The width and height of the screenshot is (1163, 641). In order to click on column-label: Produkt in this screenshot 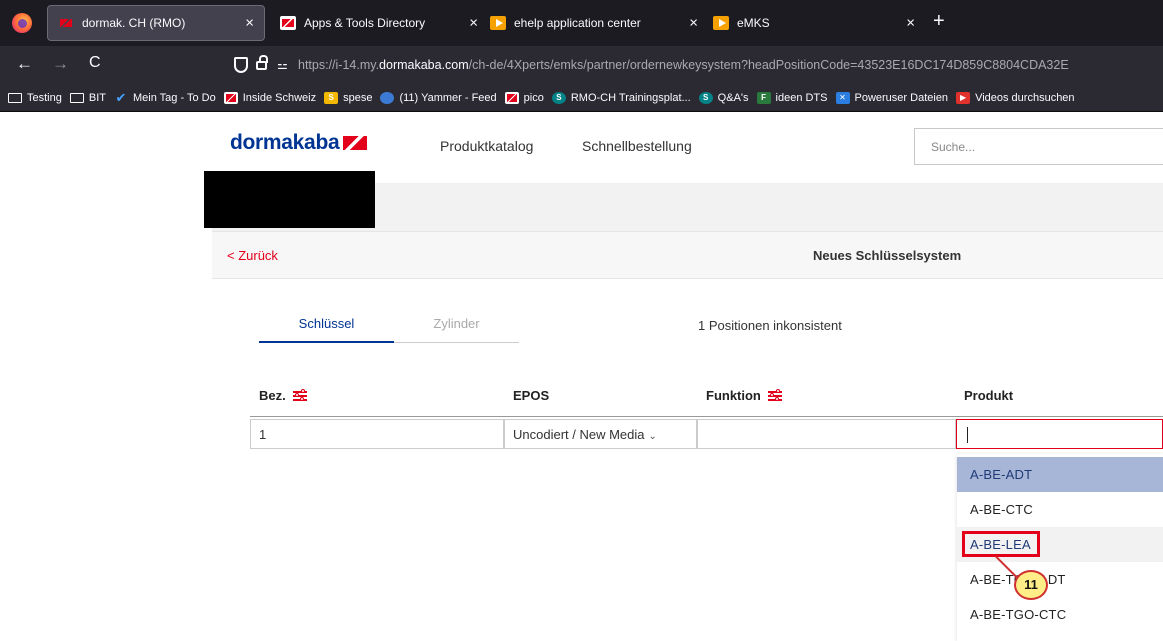, I will do `click(989, 395)`.